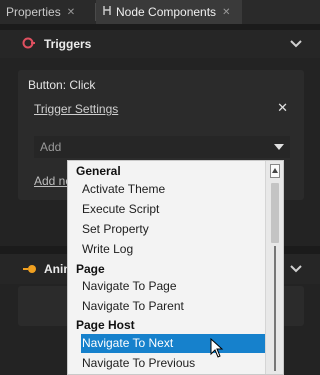 The image size is (320, 375). Describe the element at coordinates (62, 85) in the screenshot. I see `trigger-event-label: Button: Click` at that location.